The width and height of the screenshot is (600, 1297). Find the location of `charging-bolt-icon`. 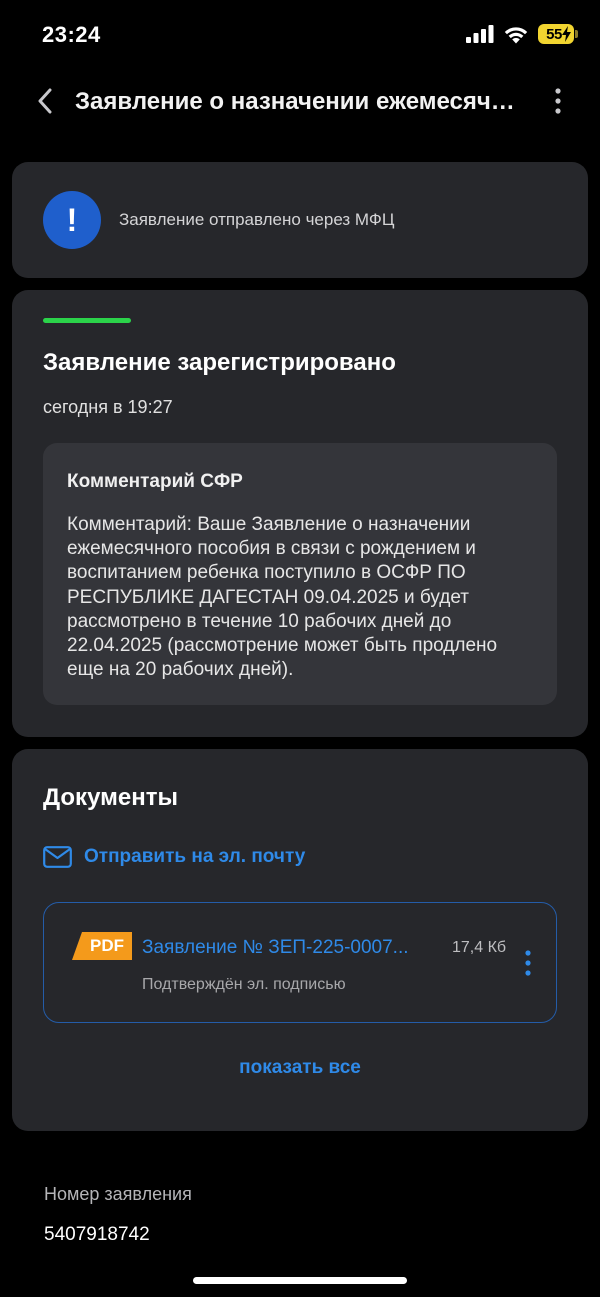

charging-bolt-icon is located at coordinates (566, 34).